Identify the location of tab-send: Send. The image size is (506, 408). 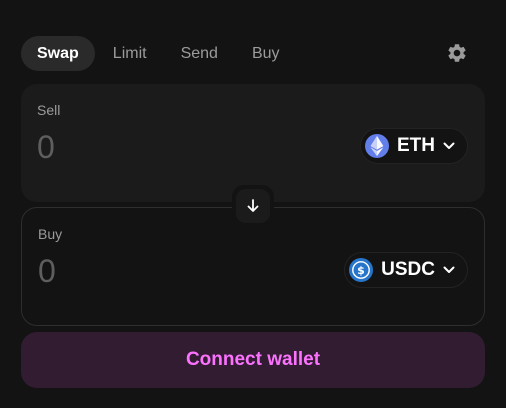
(199, 53).